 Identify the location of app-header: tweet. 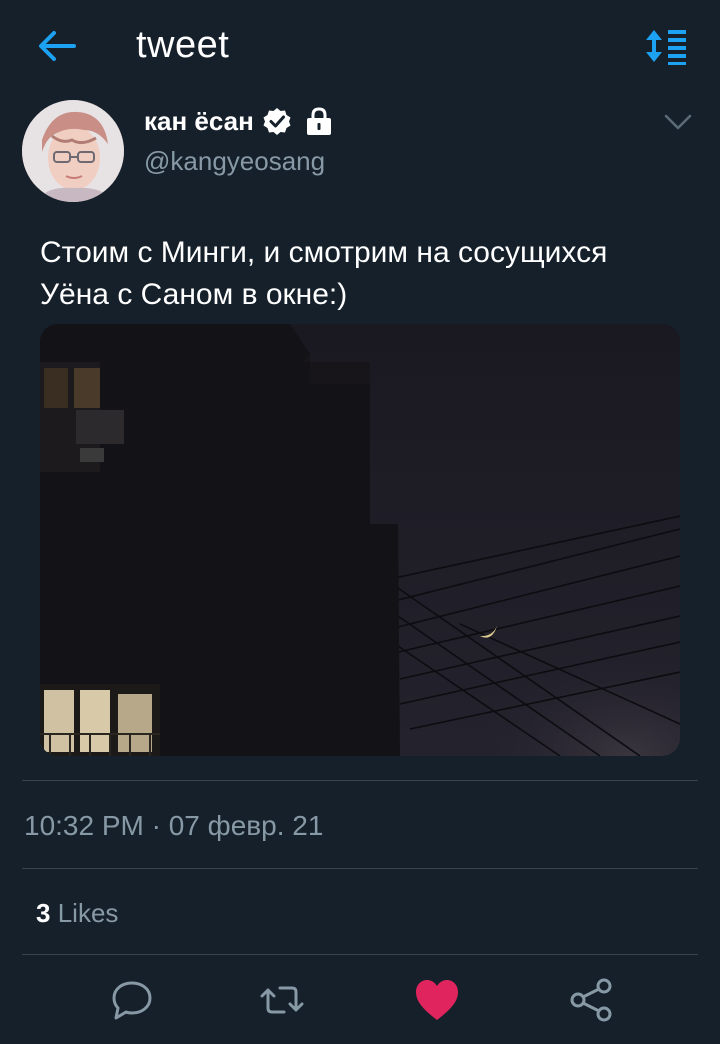
(360, 46).